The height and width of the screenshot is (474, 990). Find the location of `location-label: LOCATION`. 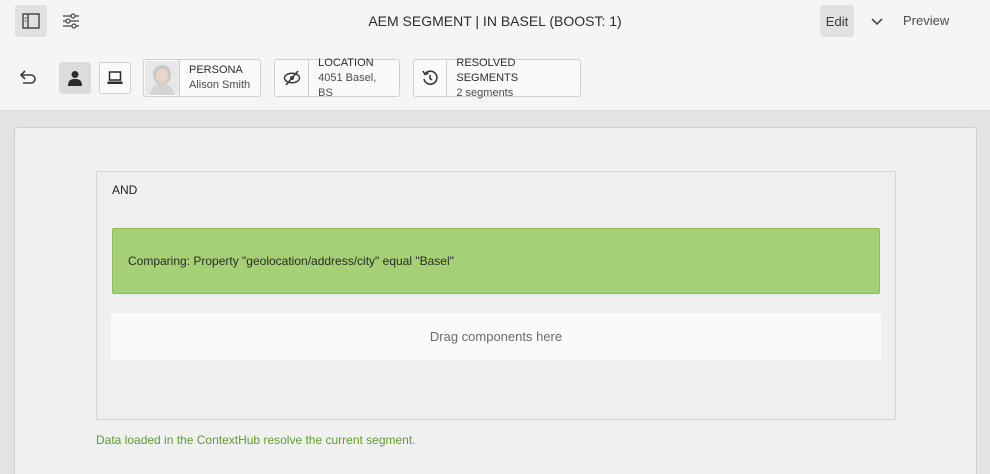

location-label: LOCATION is located at coordinates (346, 62).